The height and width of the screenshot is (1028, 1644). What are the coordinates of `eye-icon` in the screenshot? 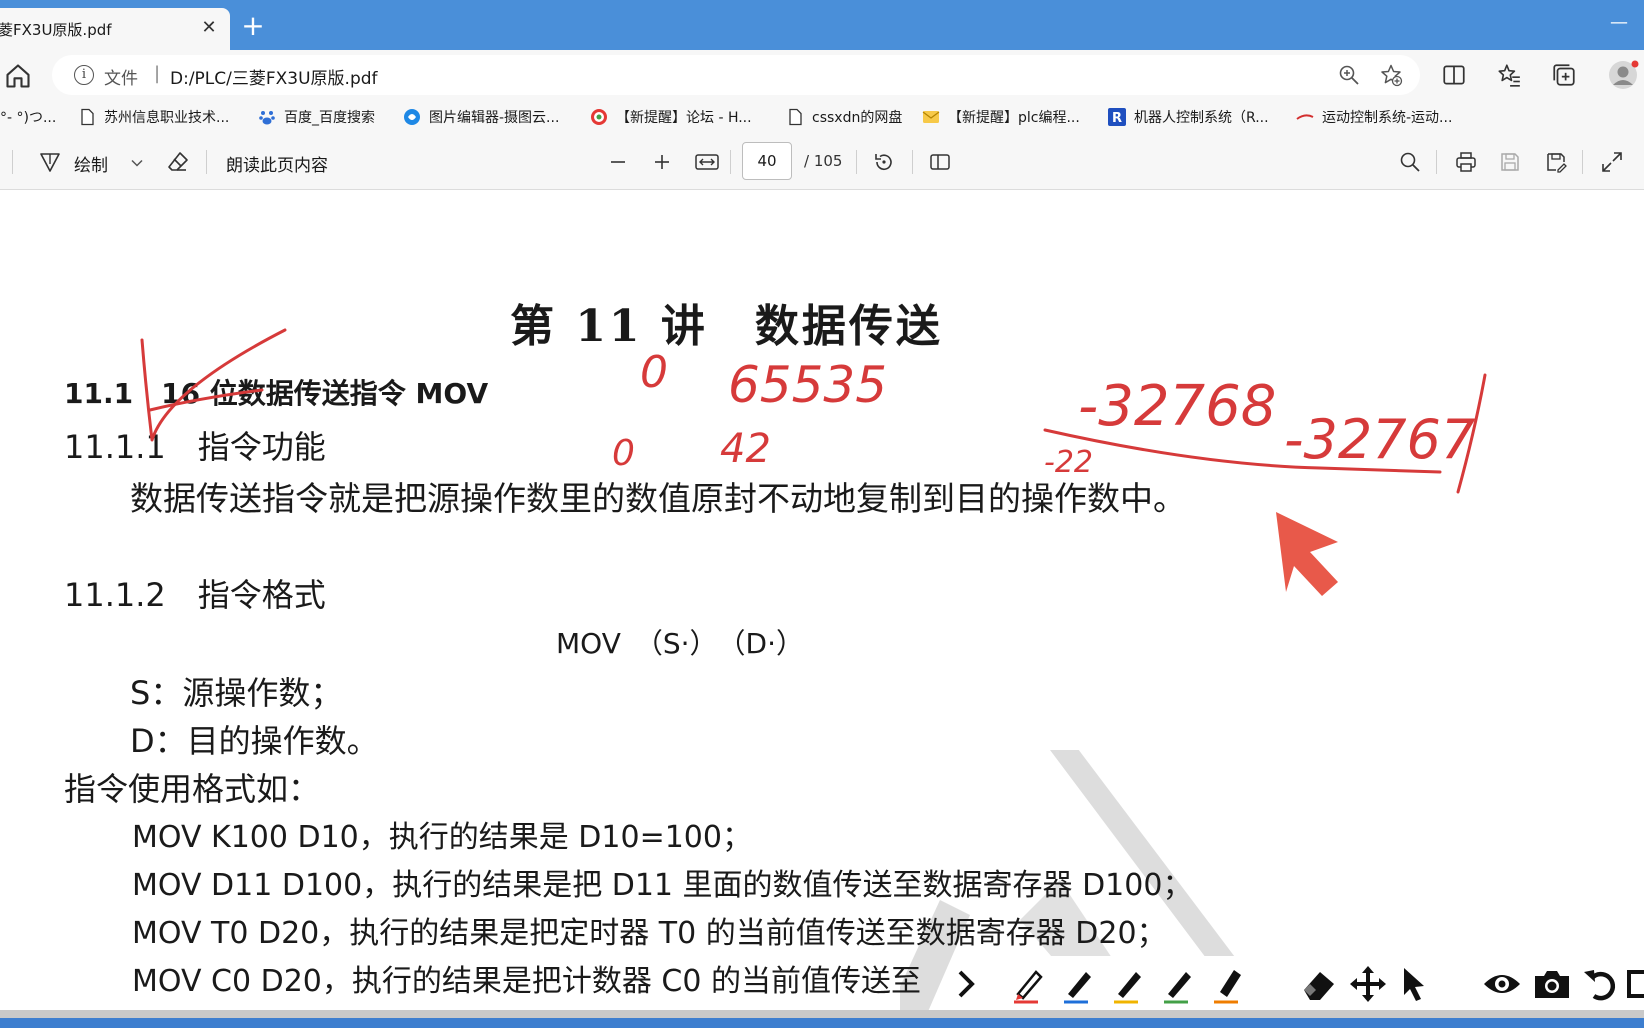 It's located at (1502, 984).